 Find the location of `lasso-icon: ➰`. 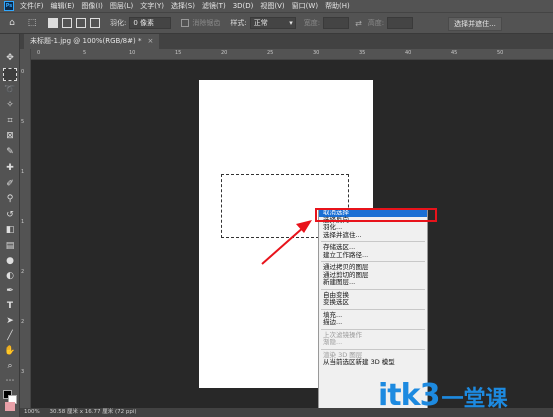

lasso-icon: ➰ is located at coordinates (10, 90).